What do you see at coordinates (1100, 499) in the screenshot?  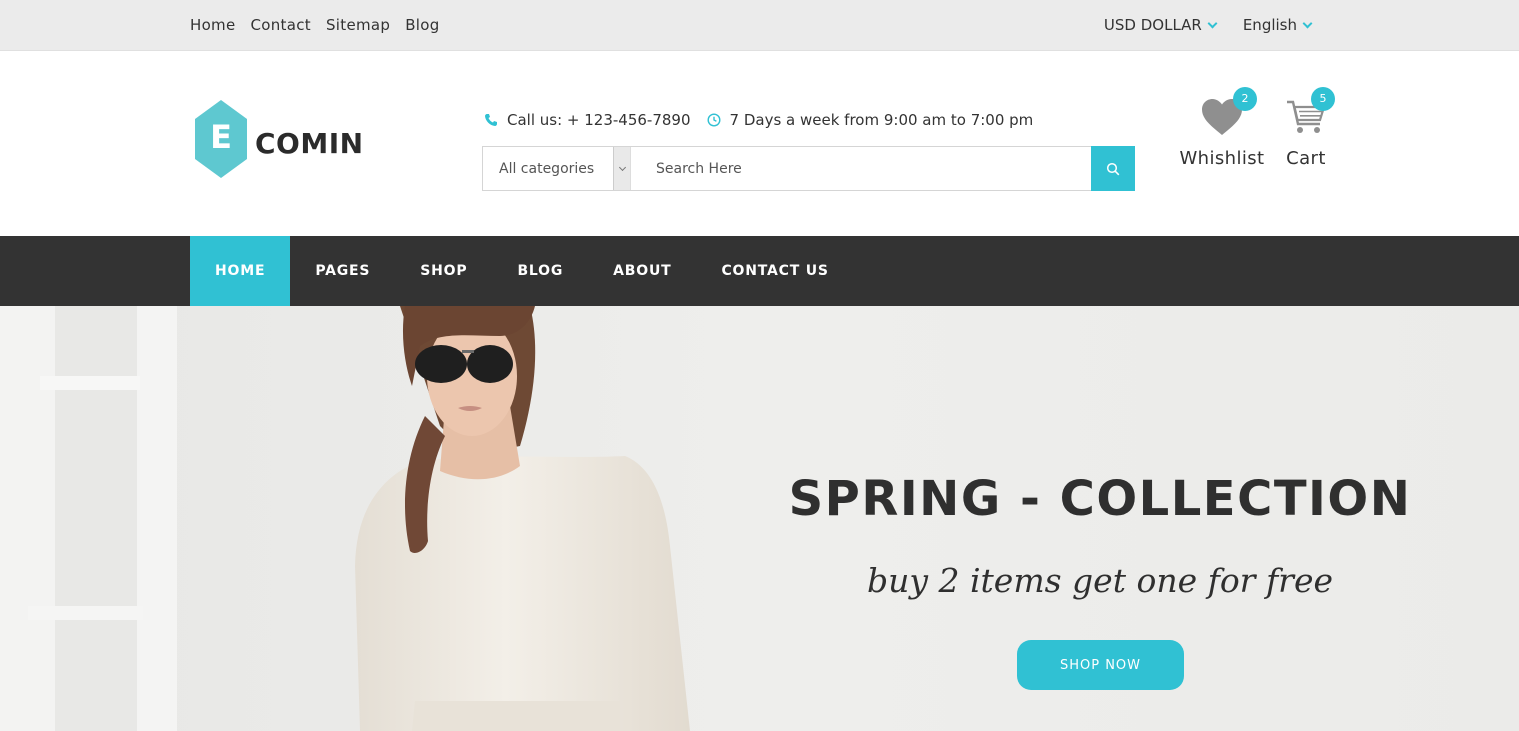 I see `hero-title: SPRING - COLLECTION` at bounding box center [1100, 499].